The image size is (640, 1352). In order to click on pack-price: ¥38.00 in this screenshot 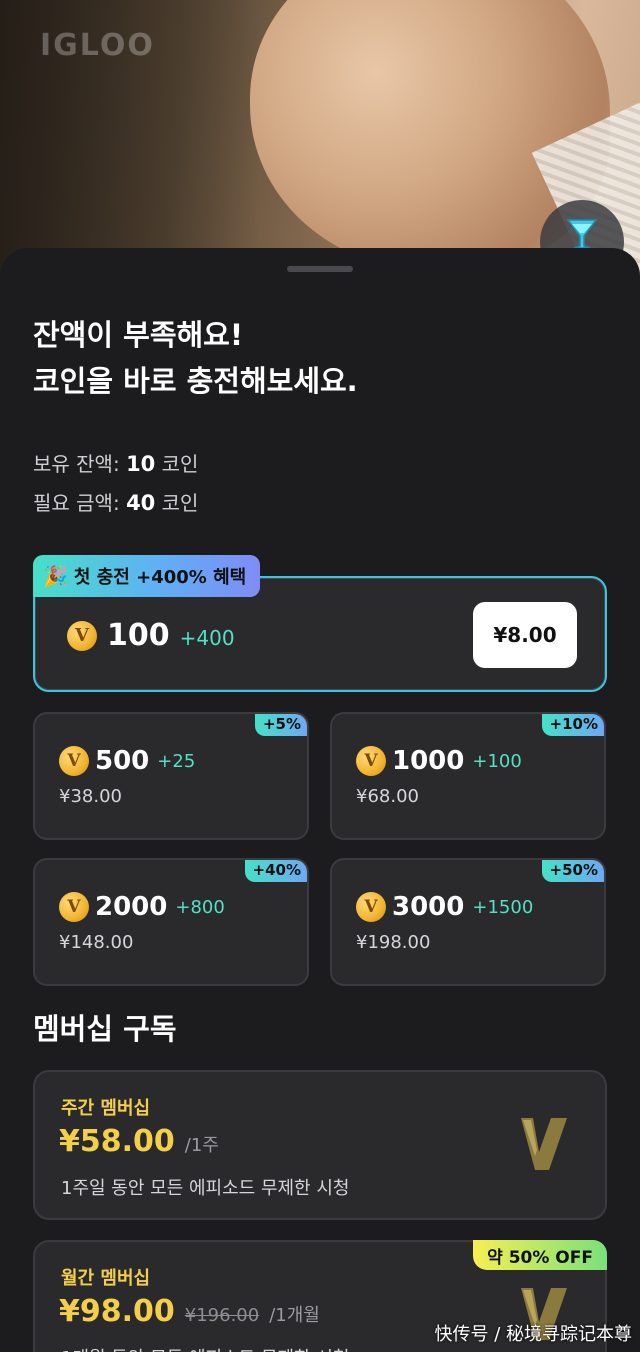, I will do `click(90, 796)`.